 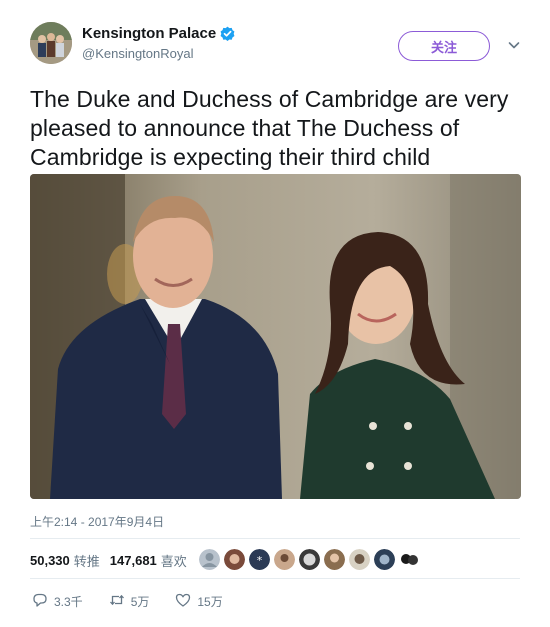 I want to click on reply-button: 3.3千, so click(x=57, y=601).